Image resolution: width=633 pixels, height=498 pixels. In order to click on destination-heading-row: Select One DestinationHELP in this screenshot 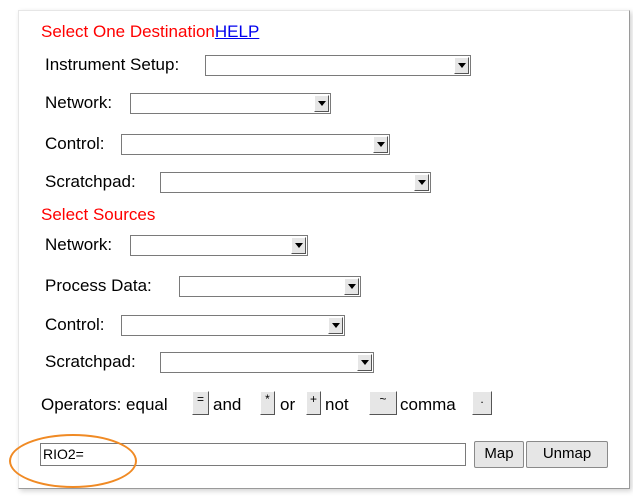, I will do `click(150, 32)`.